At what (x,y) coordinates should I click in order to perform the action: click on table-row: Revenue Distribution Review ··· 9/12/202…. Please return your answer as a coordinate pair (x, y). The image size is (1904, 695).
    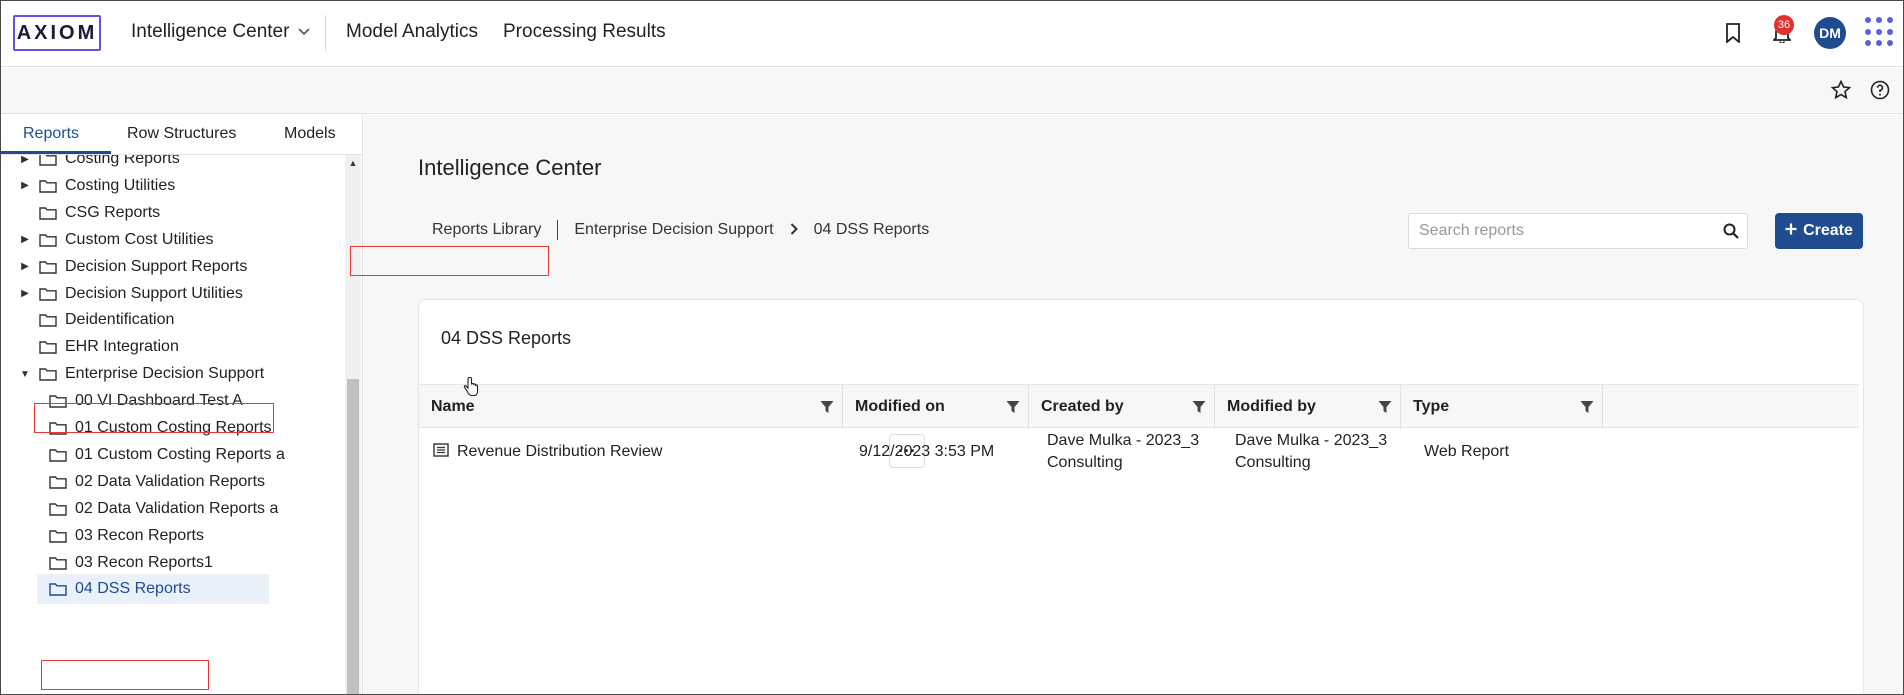
    Looking at the image, I should click on (1139, 452).